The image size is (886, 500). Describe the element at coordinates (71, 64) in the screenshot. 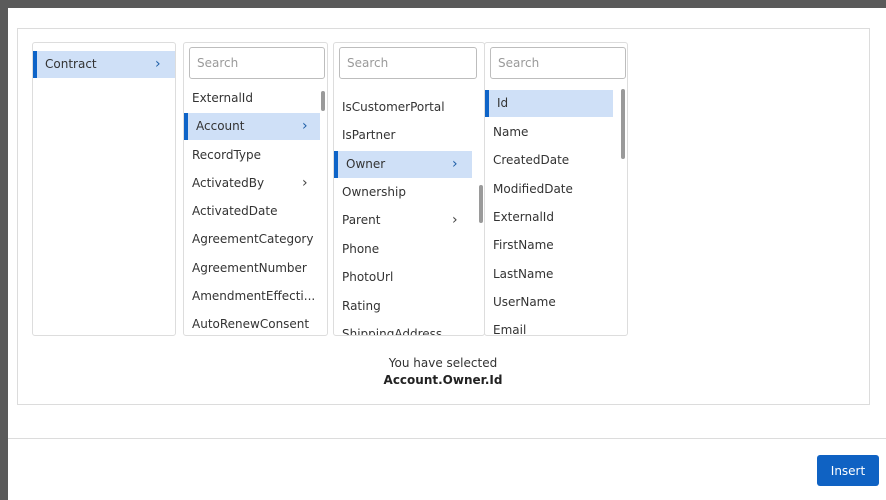

I see `root-item-label: Contract` at that location.